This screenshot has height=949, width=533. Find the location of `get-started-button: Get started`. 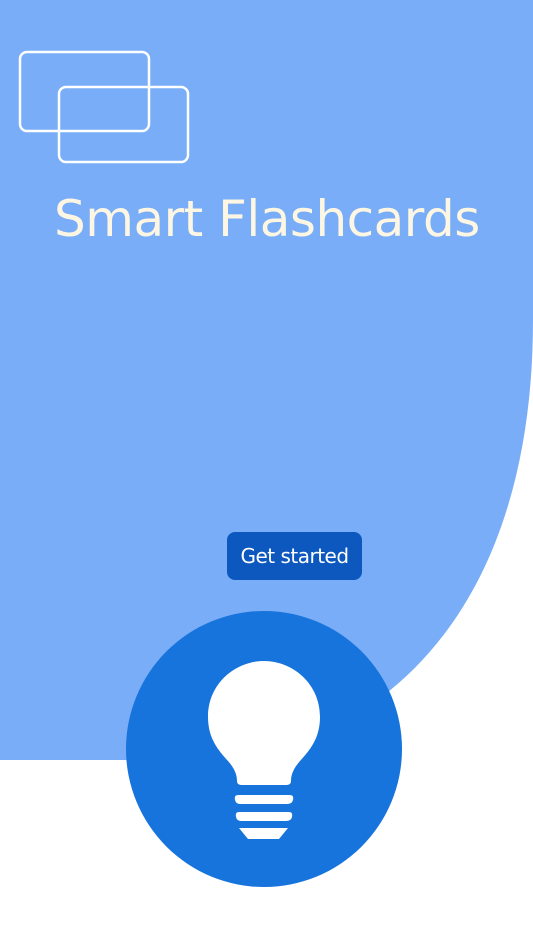

get-started-button: Get started is located at coordinates (294, 556).